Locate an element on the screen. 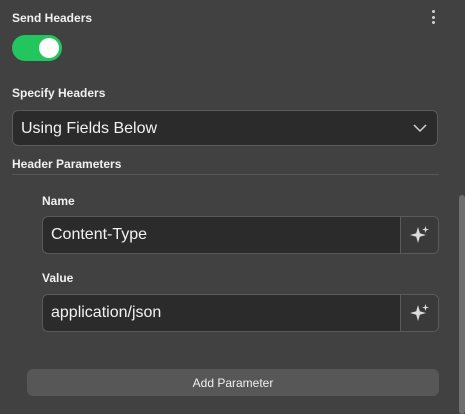 Image resolution: width=465 pixels, height=414 pixels. specify-headers-select: Using Fields Below is located at coordinates (225, 128).